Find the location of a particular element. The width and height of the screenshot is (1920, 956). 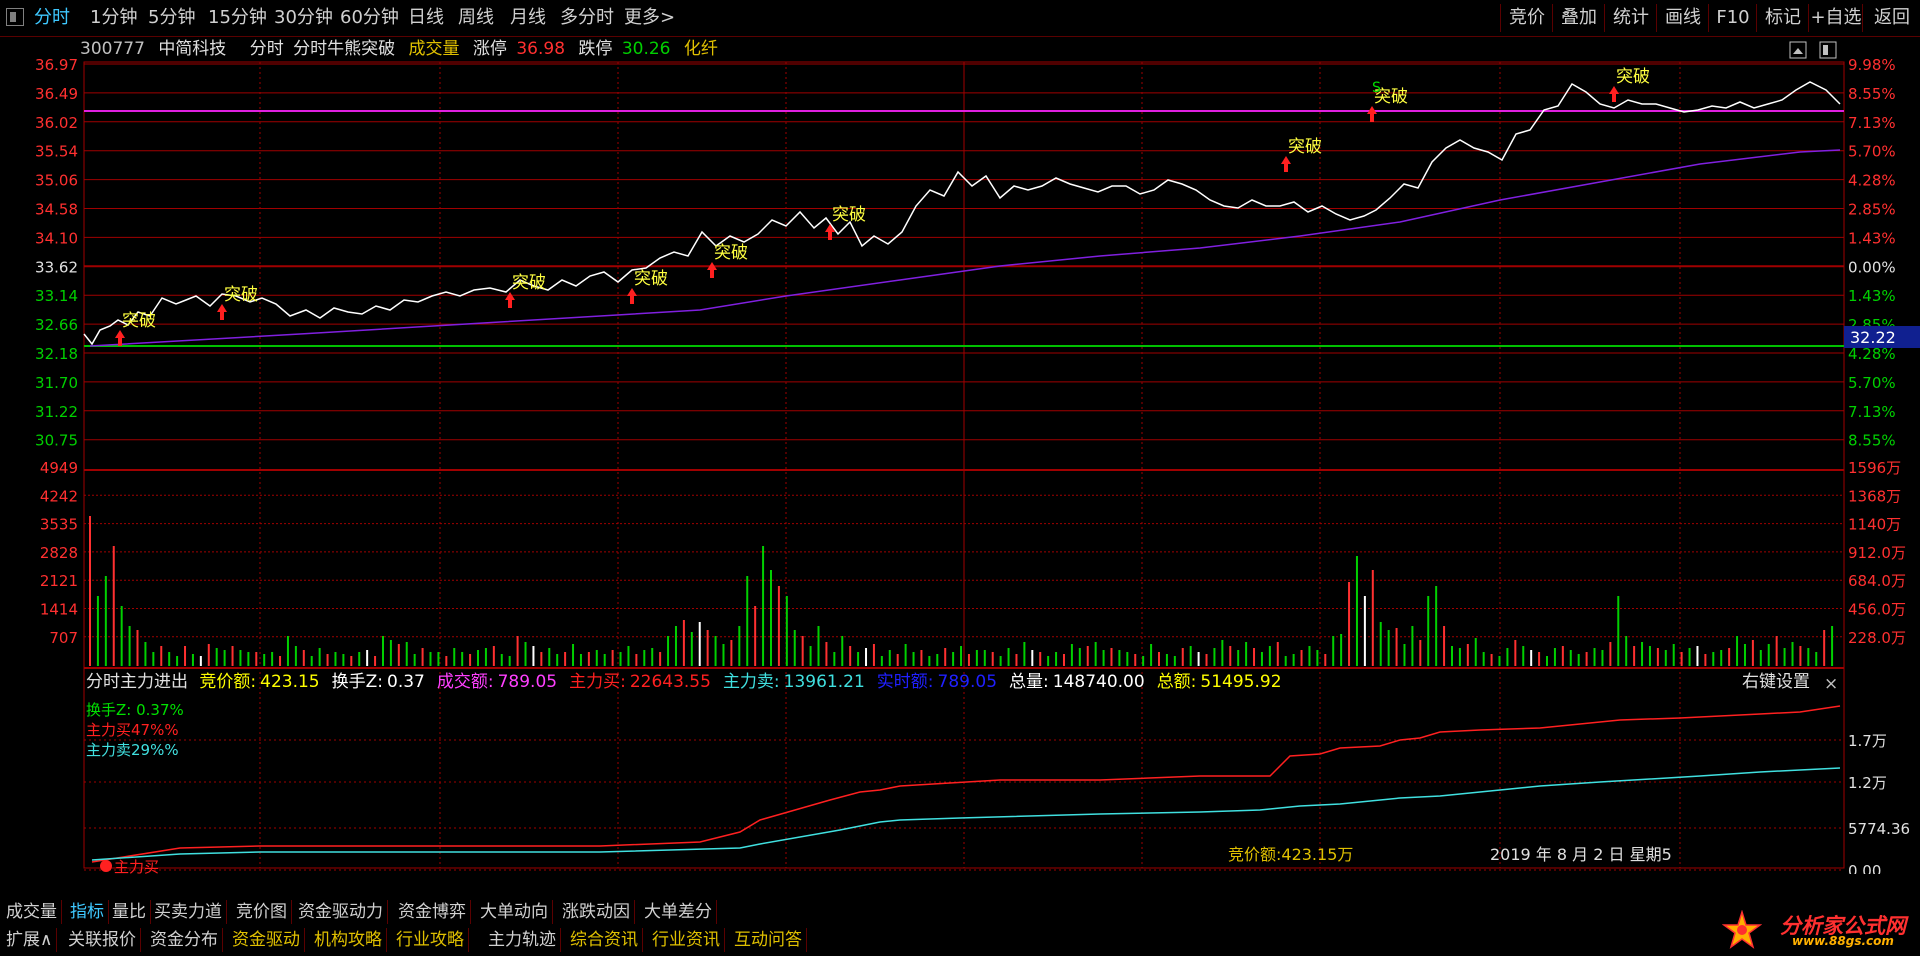

indicator-legend: 换手Z: 0.37% 主力买47%% 主力卖29%% is located at coordinates (135, 730).